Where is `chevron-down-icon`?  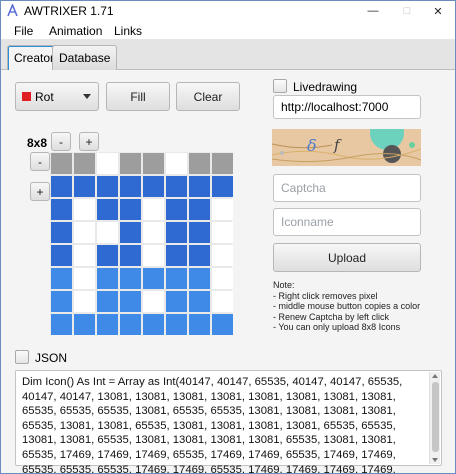
chevron-down-icon is located at coordinates (87, 96).